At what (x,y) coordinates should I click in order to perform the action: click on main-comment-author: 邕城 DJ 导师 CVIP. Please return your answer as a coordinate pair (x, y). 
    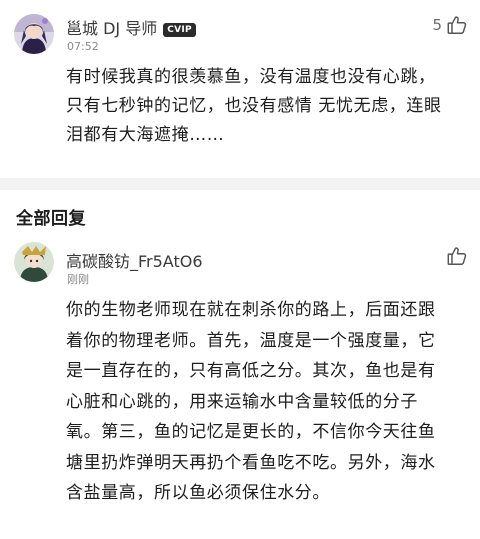
    Looking at the image, I should click on (131, 27).